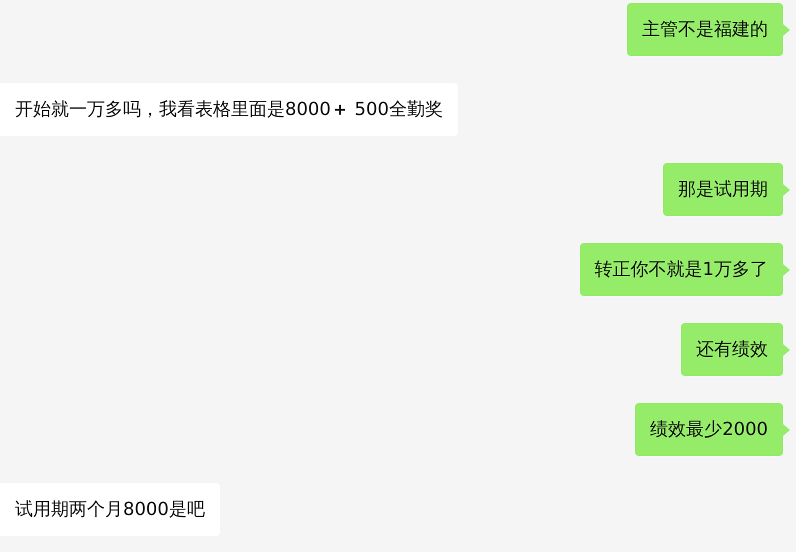 The height and width of the screenshot is (552, 796). Describe the element at coordinates (110, 509) in the screenshot. I see `message-bubble: 试用期两个月8000是吧` at that location.